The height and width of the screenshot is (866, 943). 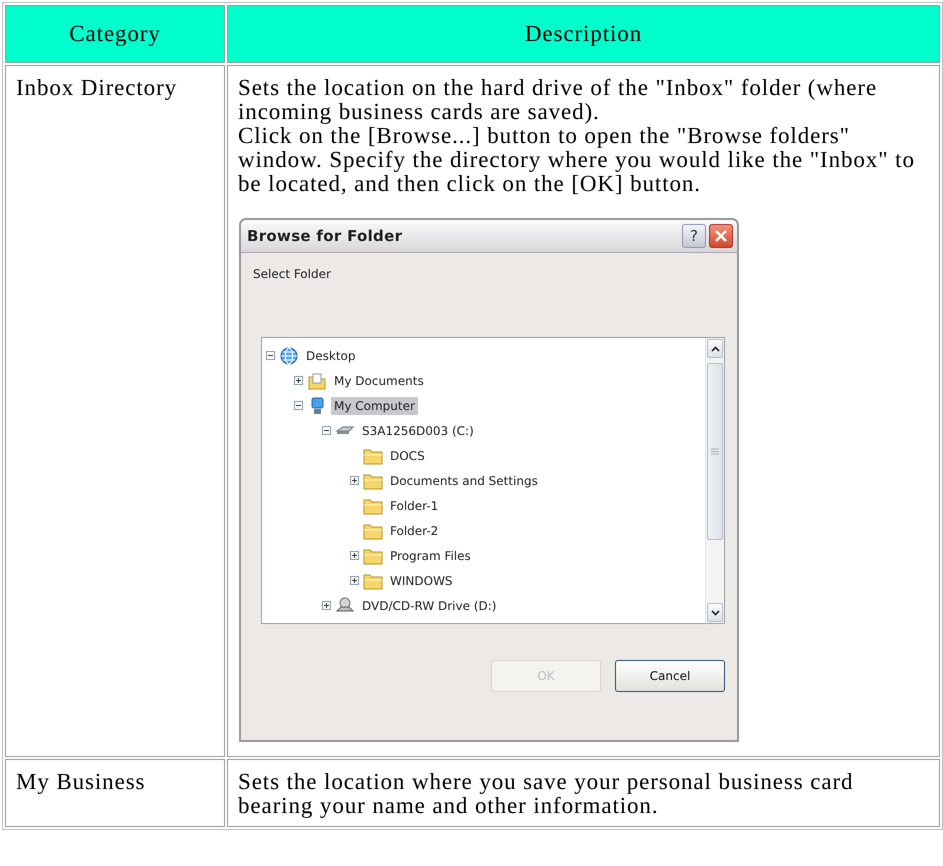 What do you see at coordinates (418, 431) in the screenshot?
I see `tree-item: S3A1256D003 (C:)` at bounding box center [418, 431].